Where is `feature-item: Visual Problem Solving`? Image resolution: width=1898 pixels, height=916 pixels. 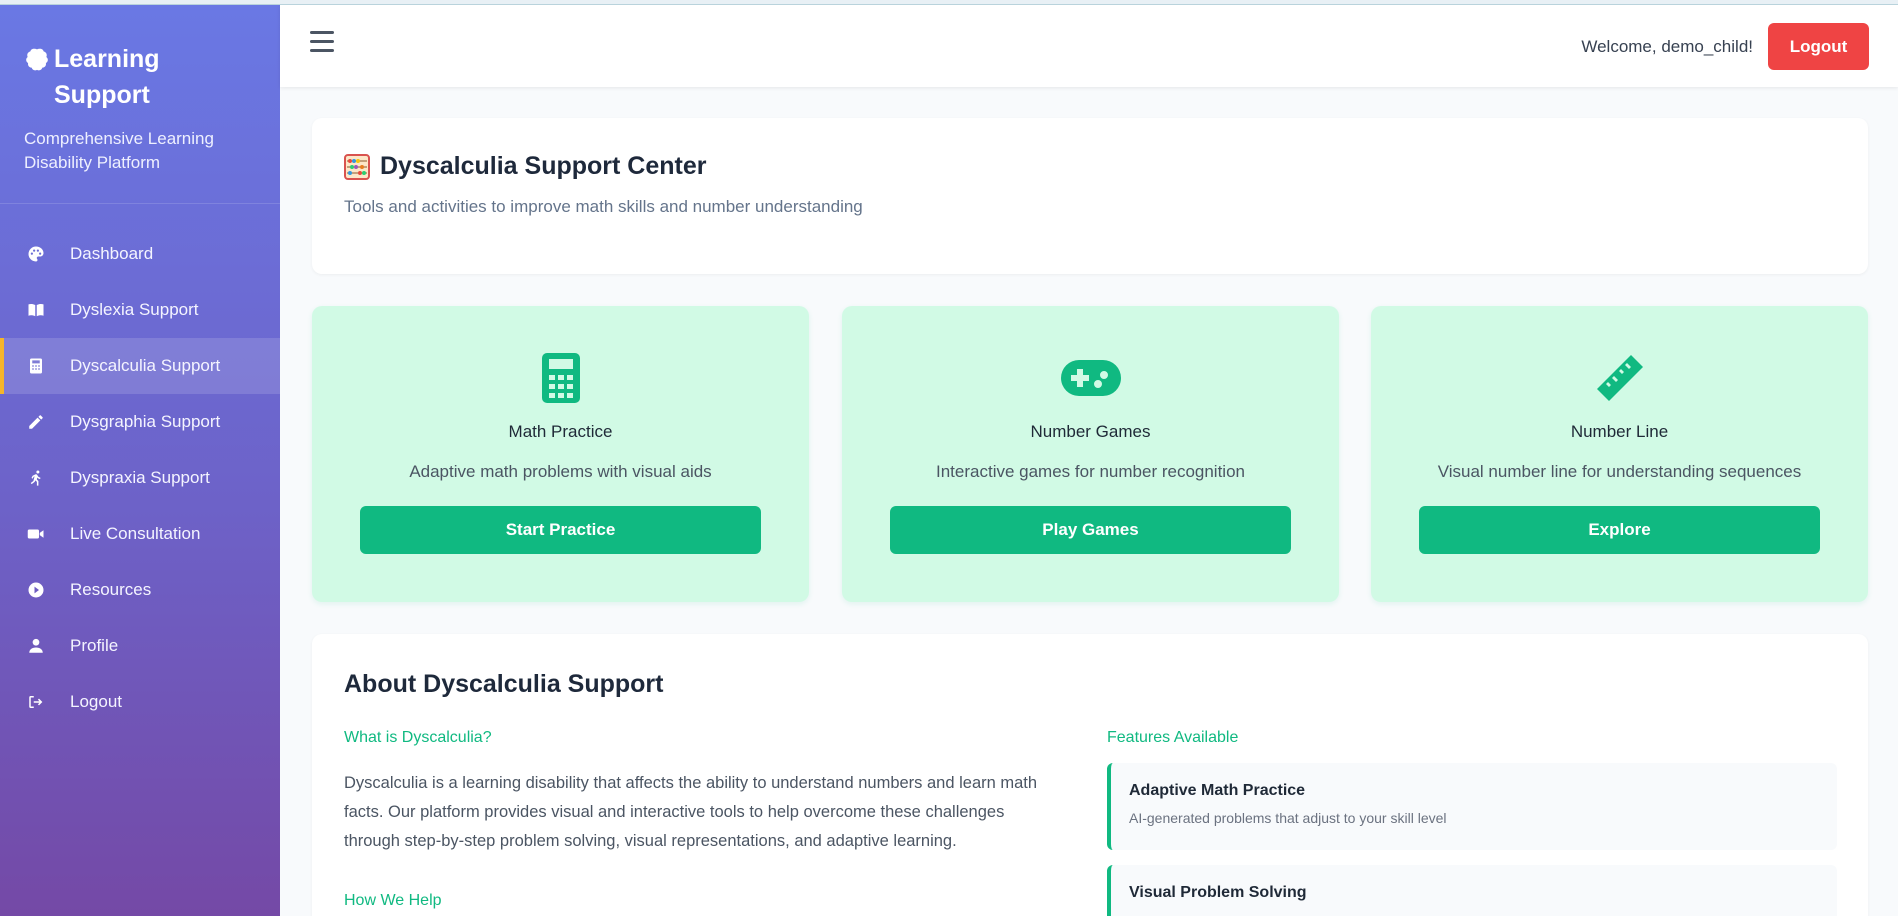 feature-item: Visual Problem Solving is located at coordinates (1472, 890).